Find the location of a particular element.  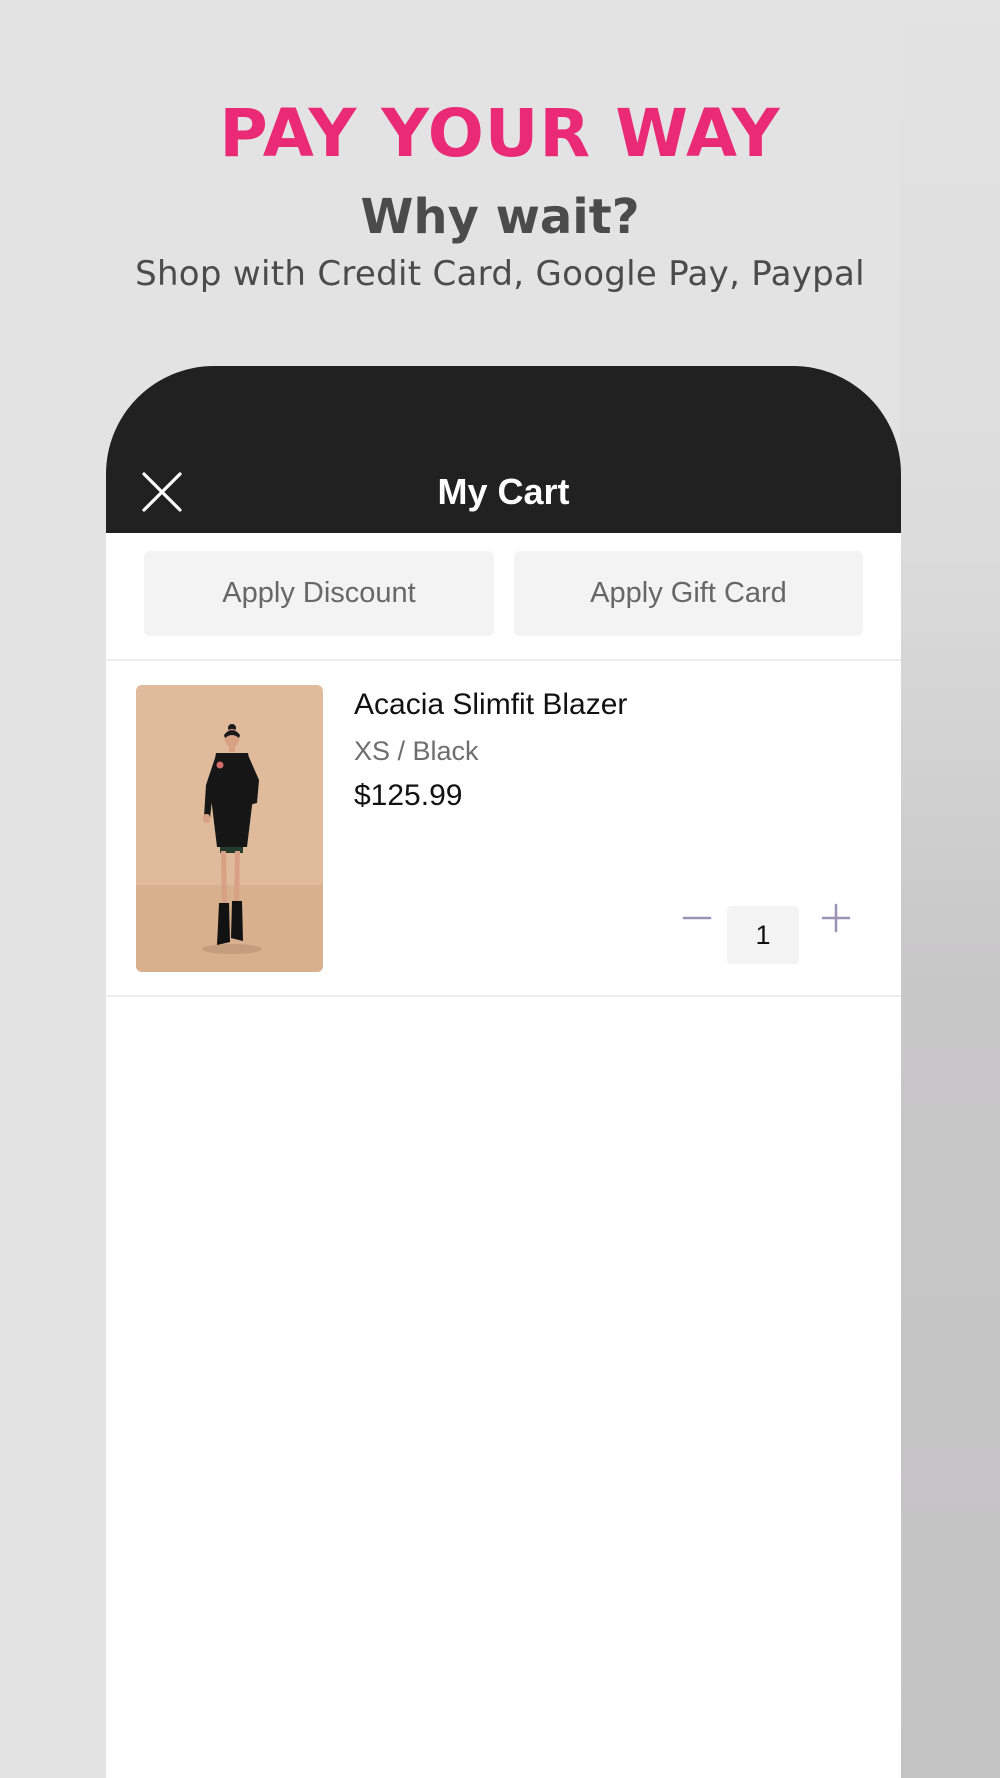

product-photo is located at coordinates (229, 828).